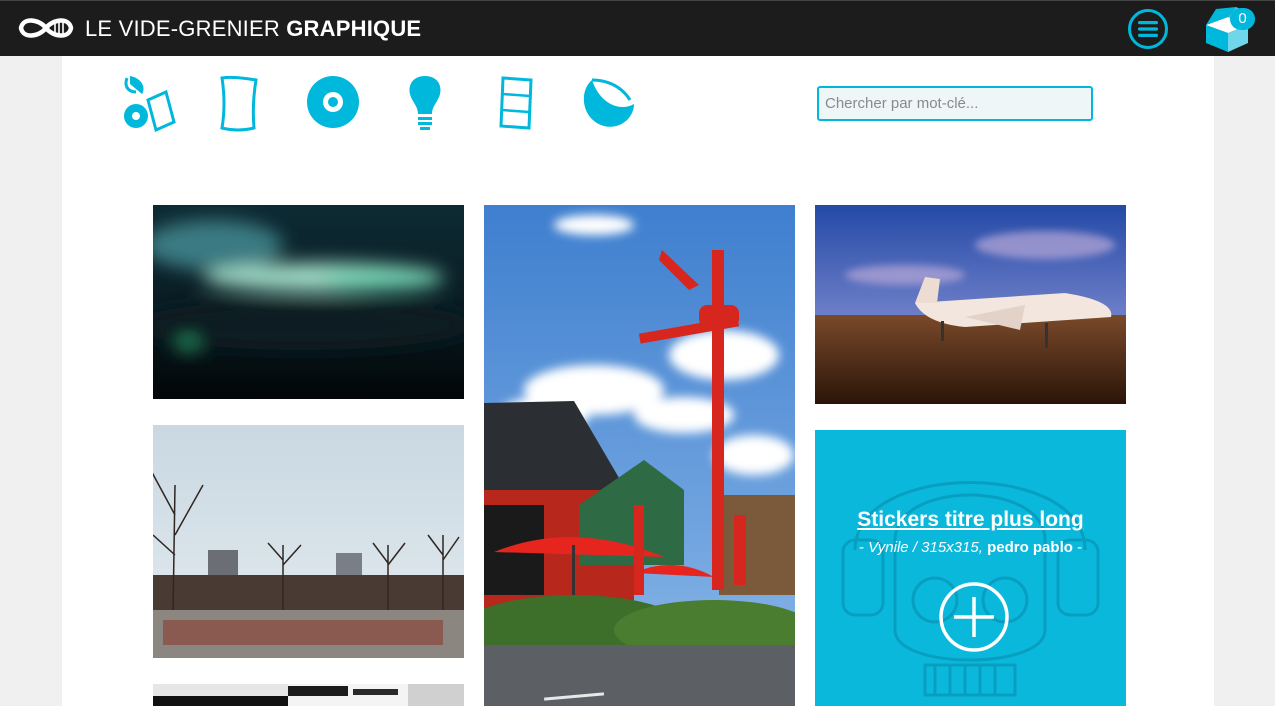 Image resolution: width=1275 pixels, height=706 pixels. I want to click on brand-name-light: LE VIDE-GRENIER, so click(182, 28).